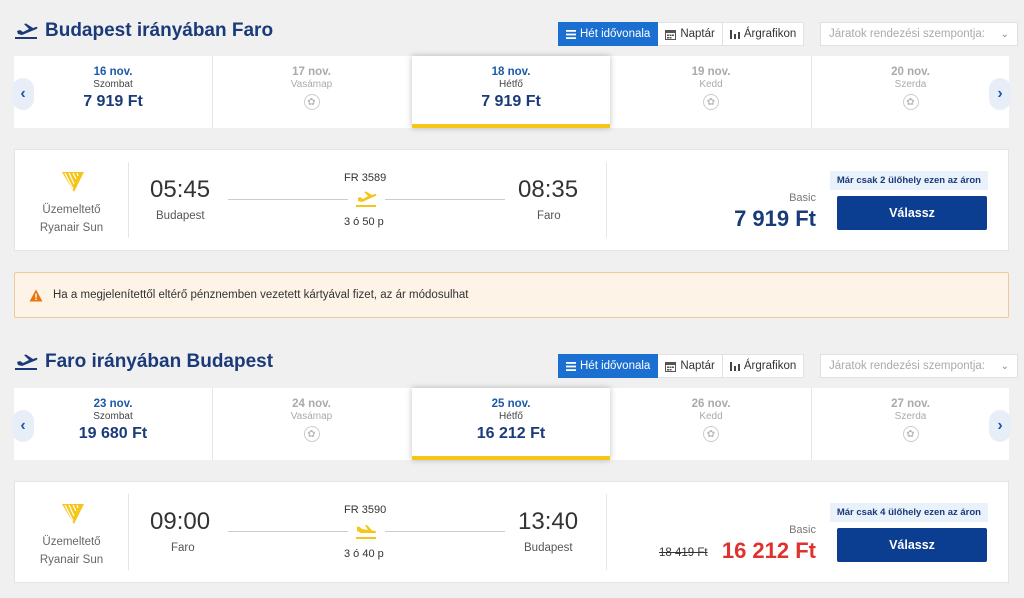  What do you see at coordinates (919, 366) in the screenshot?
I see `inbound-sort-select: Járatok rendezési szempontja: ⌄` at bounding box center [919, 366].